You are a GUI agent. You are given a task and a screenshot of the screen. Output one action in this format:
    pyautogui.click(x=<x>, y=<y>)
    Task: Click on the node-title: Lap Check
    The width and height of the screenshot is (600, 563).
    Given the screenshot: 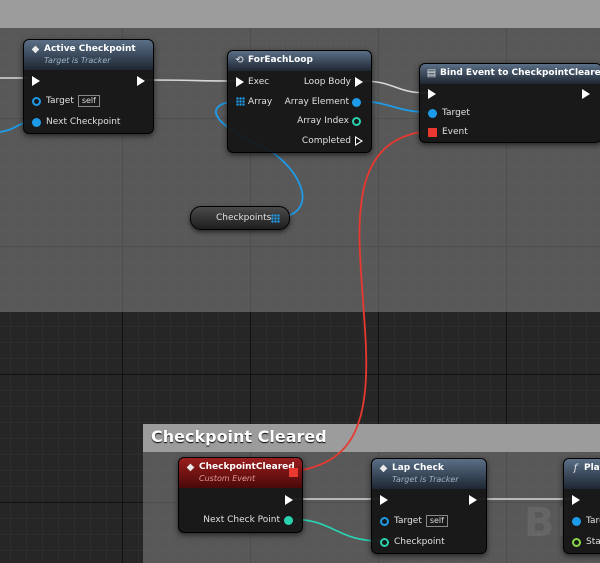 What is the action you would take?
    pyautogui.click(x=418, y=468)
    